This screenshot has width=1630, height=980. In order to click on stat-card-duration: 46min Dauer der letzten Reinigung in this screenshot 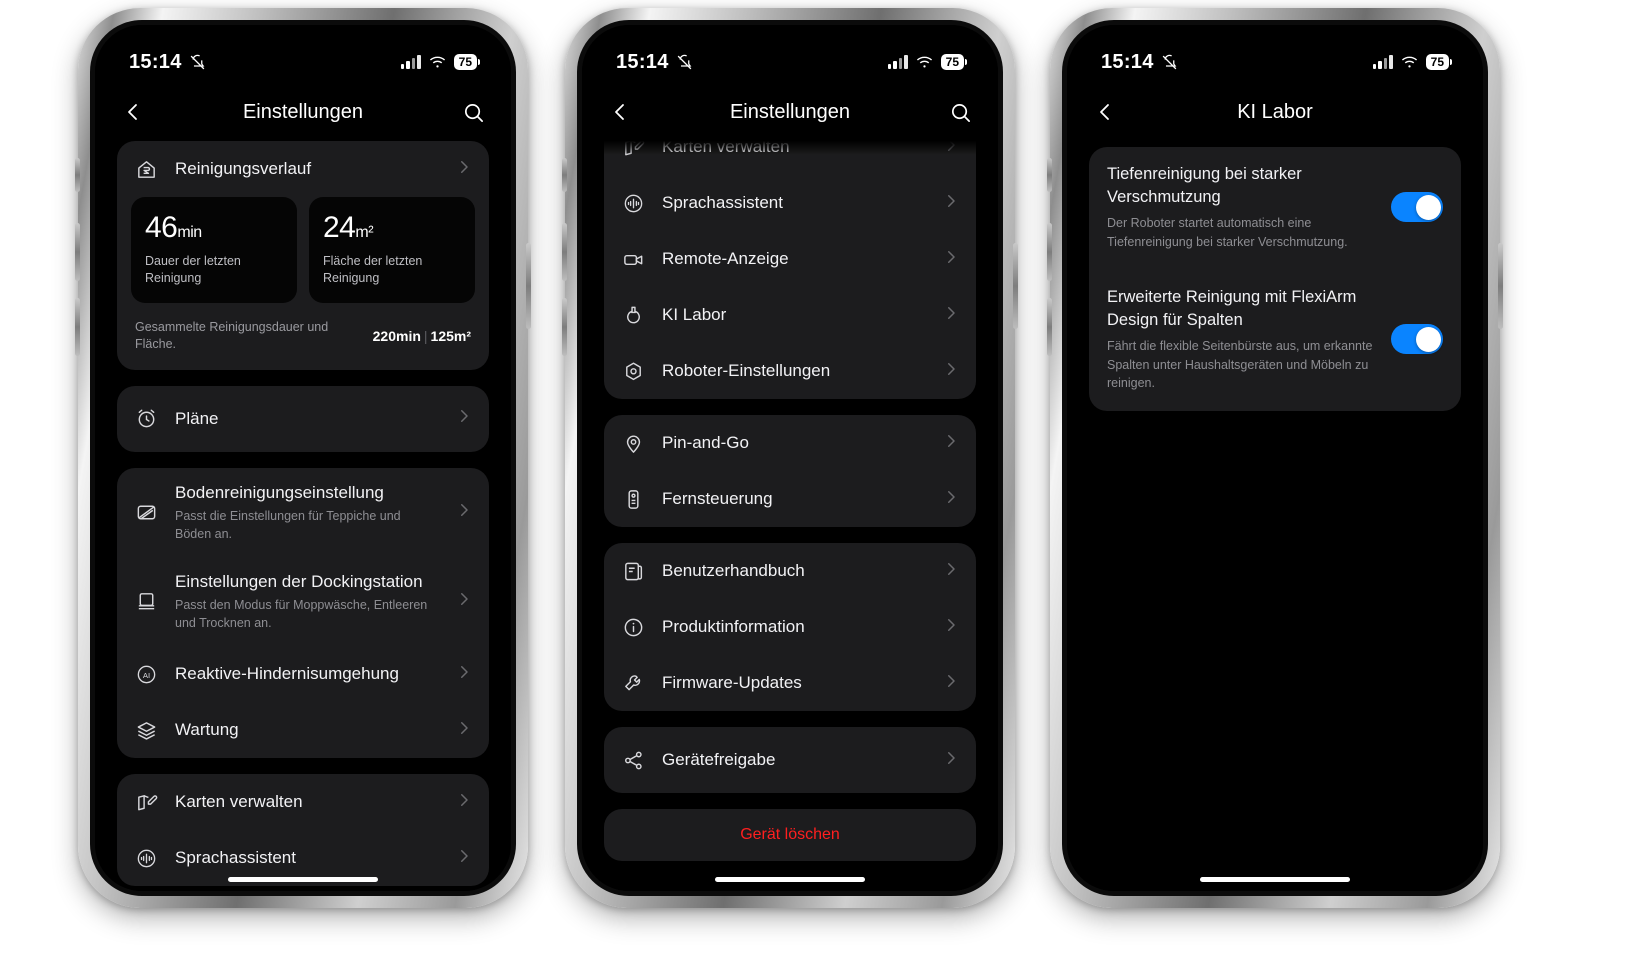, I will do `click(214, 250)`.